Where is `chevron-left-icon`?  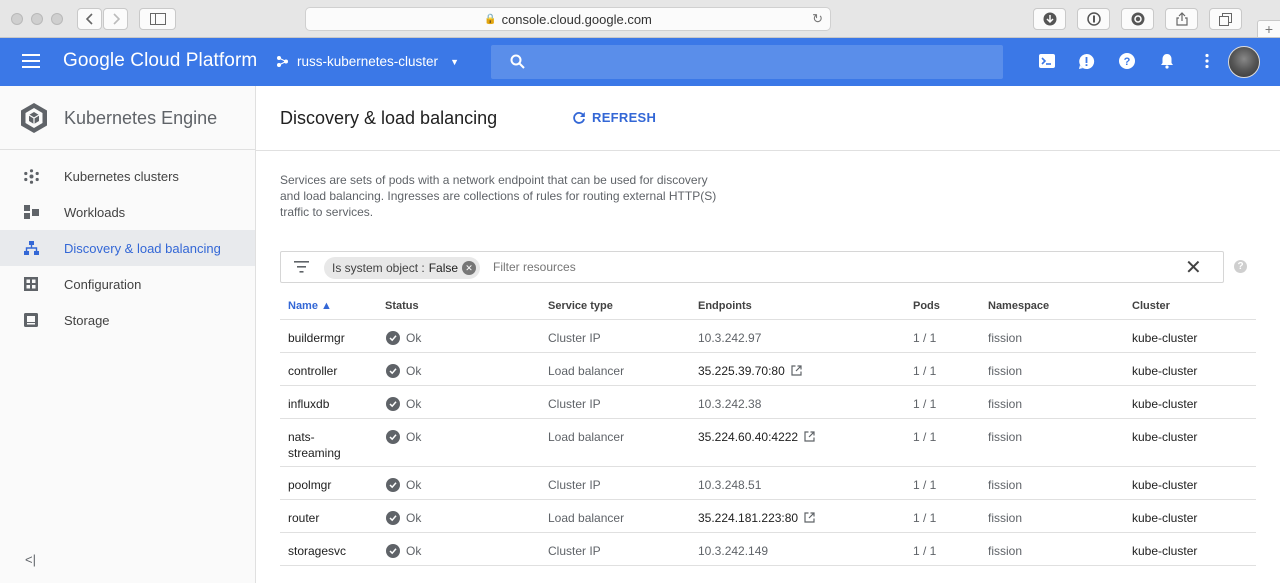 chevron-left-icon is located at coordinates (89, 19).